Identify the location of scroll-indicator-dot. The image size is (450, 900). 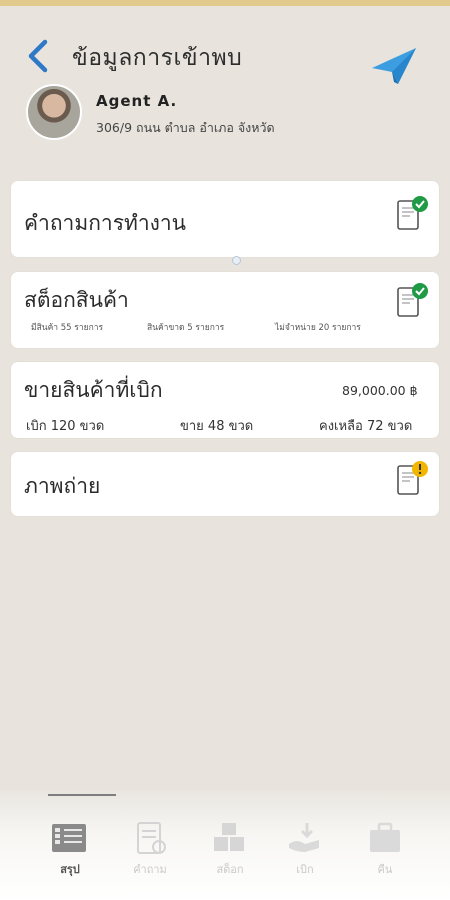
(236, 260).